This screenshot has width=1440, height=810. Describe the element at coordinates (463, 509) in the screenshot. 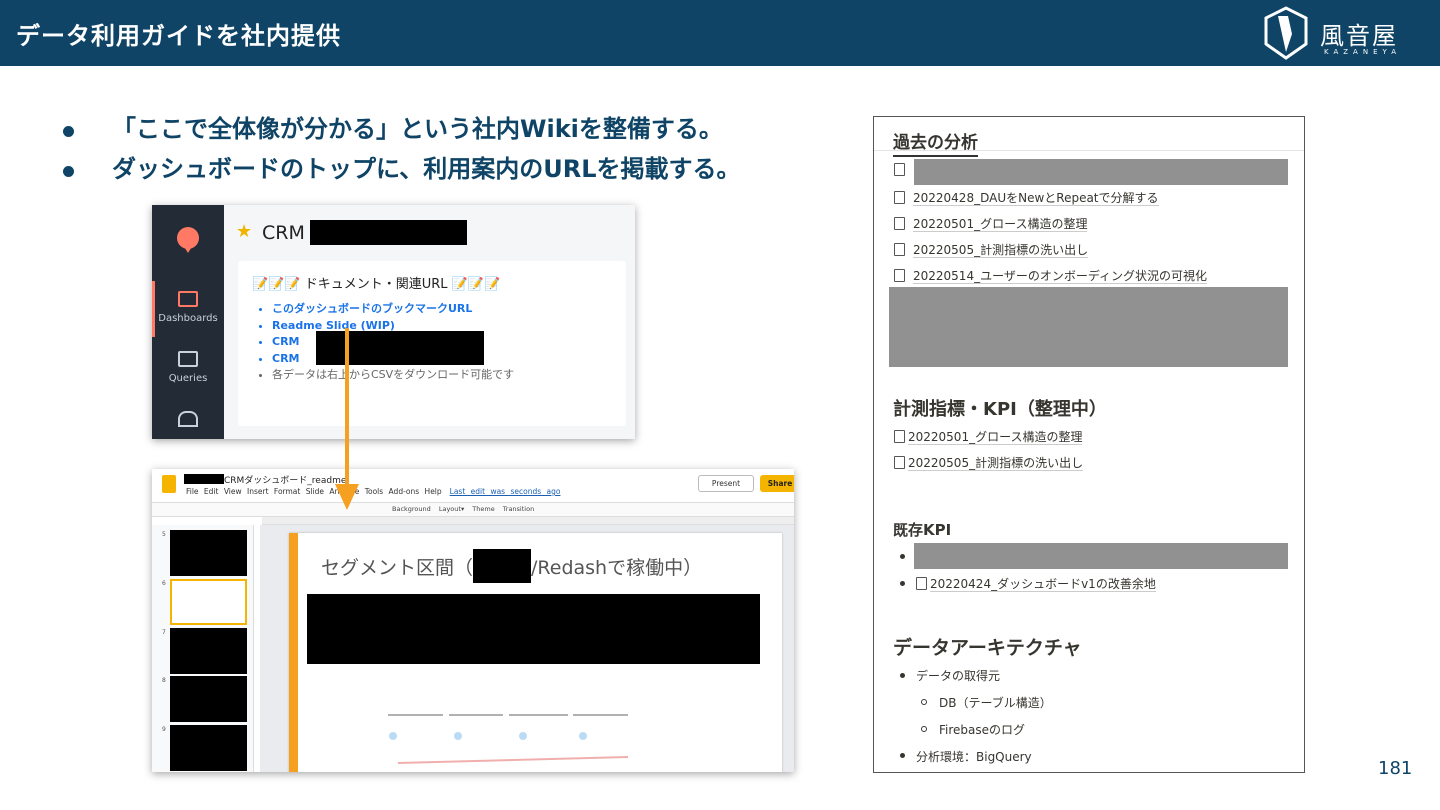

I see `toolbar-items: Background Layout▾ Theme Transition` at that location.